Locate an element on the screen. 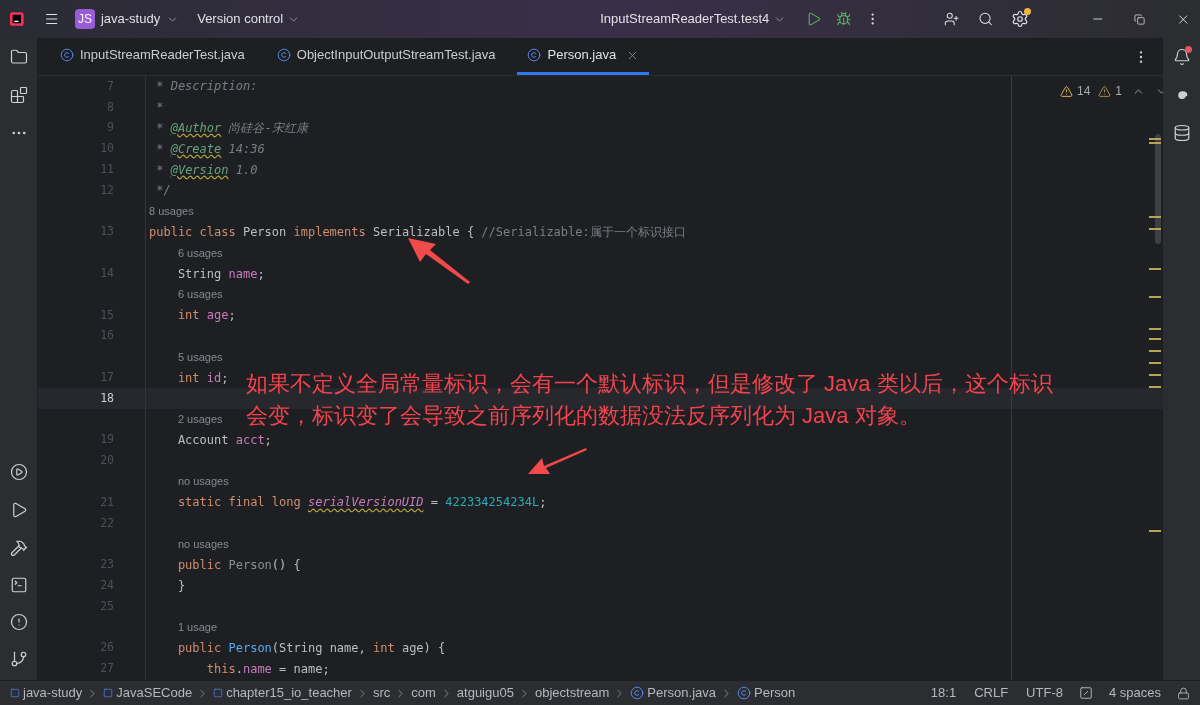 The image size is (1200, 705). editor-tab: ObjectInputOutputStreamTest.java is located at coordinates (386, 56).